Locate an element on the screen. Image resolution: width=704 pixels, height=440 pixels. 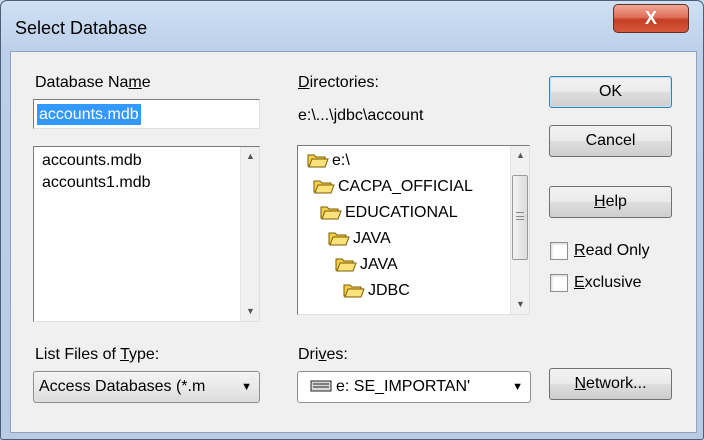
database-name-input: accounts.mdb is located at coordinates (146, 114).